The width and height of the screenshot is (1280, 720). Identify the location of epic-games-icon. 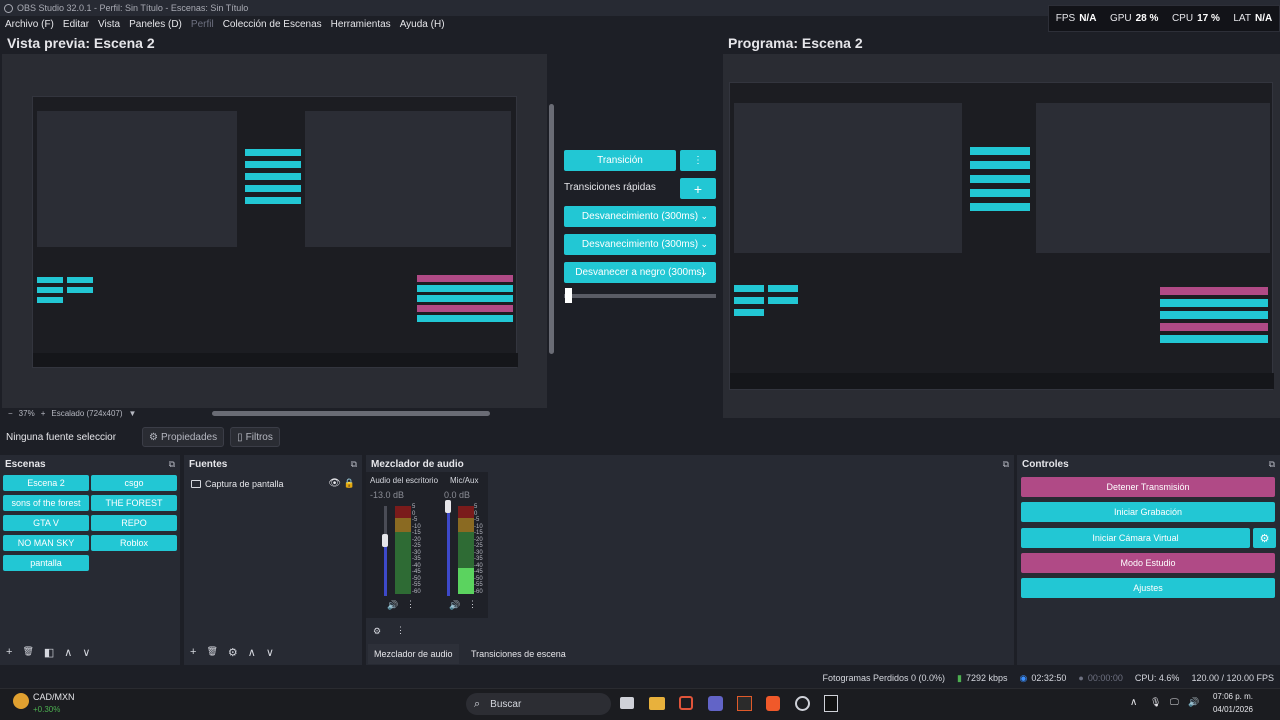
(831, 703).